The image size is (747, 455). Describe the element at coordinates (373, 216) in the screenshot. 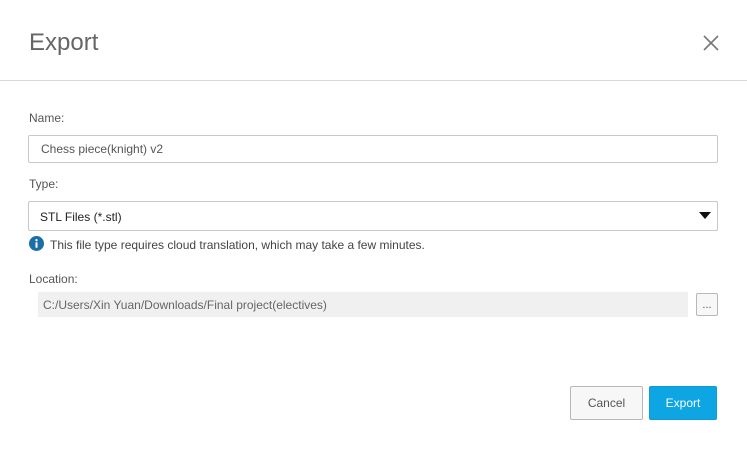

I see `type-select: STL Files (*.stl)` at that location.